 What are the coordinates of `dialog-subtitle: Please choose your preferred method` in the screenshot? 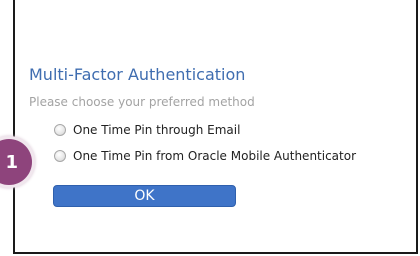 It's located at (142, 102).